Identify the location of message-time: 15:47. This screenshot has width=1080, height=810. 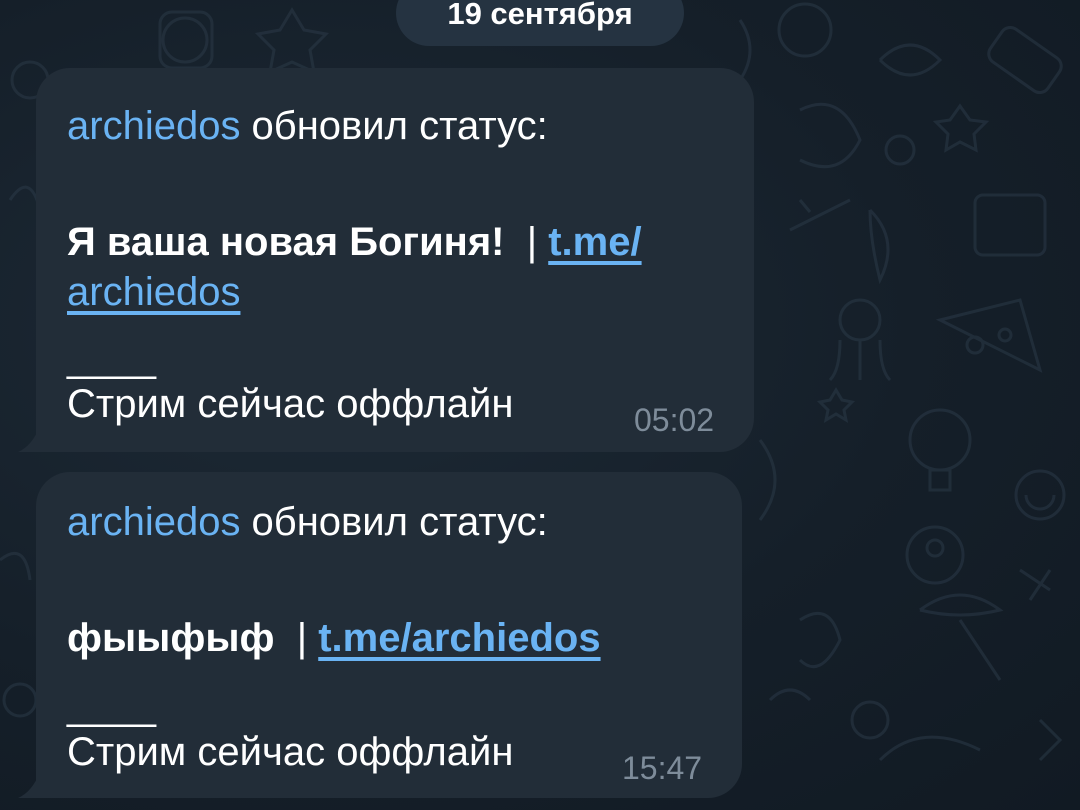
(662, 768).